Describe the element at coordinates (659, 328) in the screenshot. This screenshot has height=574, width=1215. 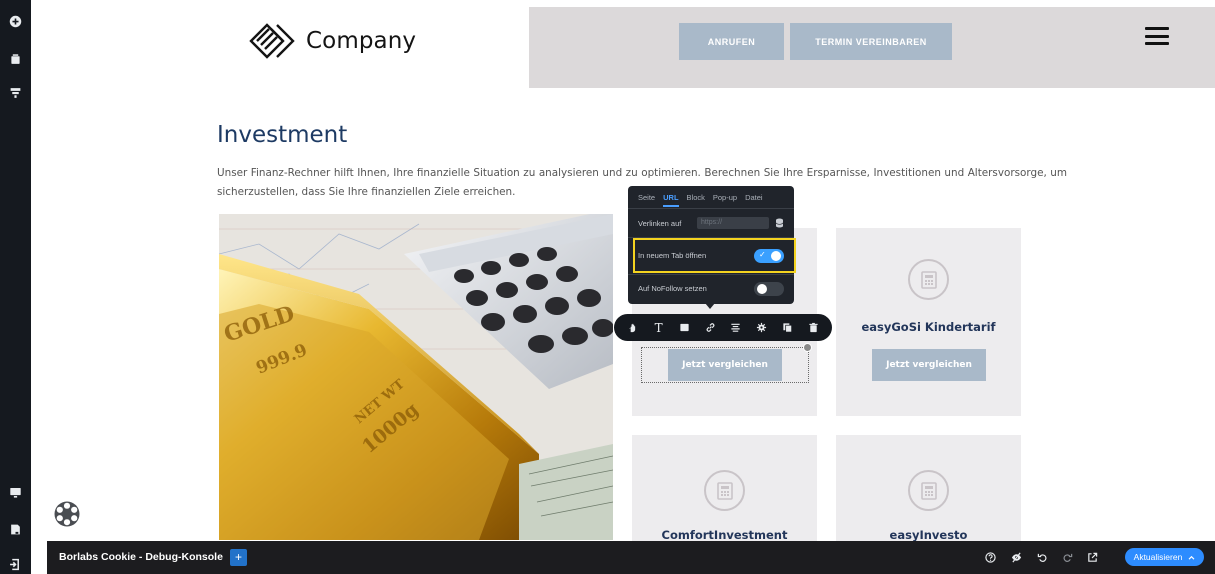
I see `text-icon: T` at that location.